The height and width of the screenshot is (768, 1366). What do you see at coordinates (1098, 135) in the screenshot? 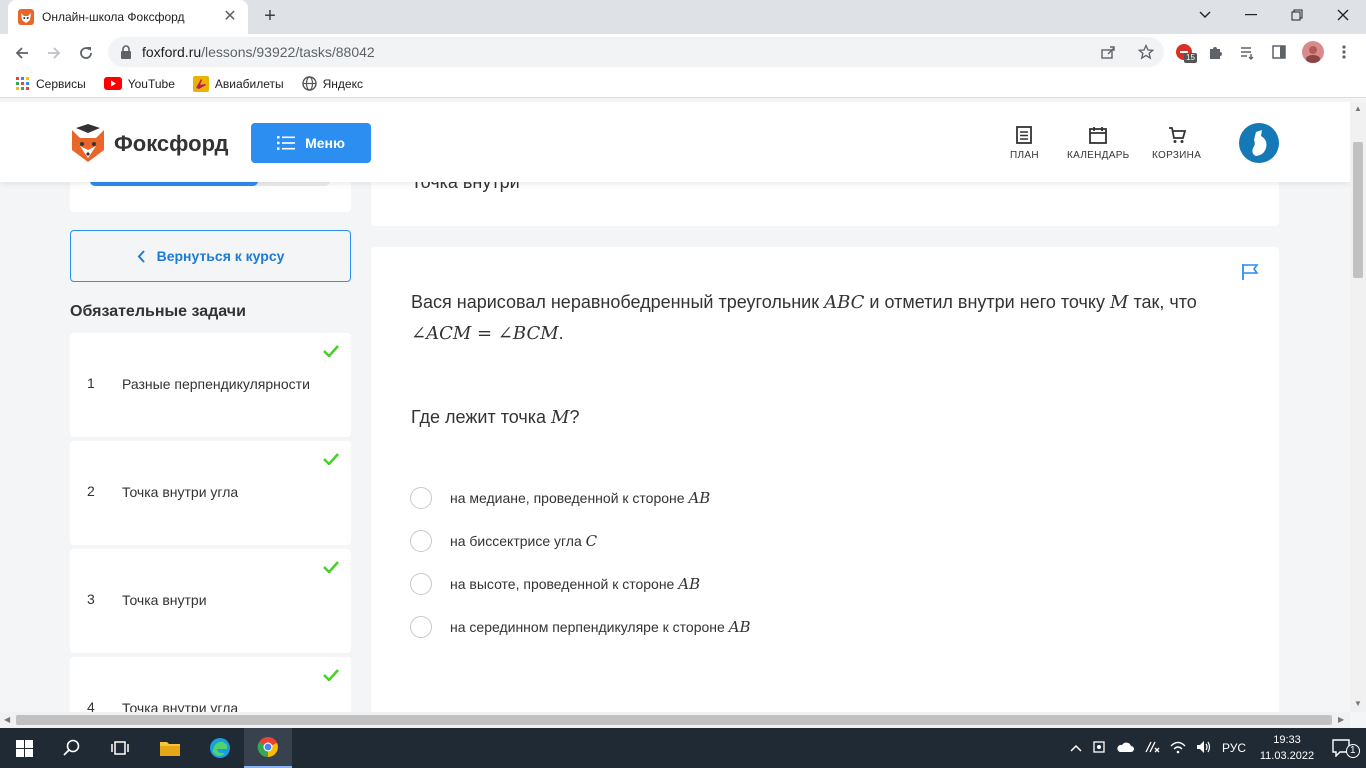
I see `calendar-icon` at bounding box center [1098, 135].